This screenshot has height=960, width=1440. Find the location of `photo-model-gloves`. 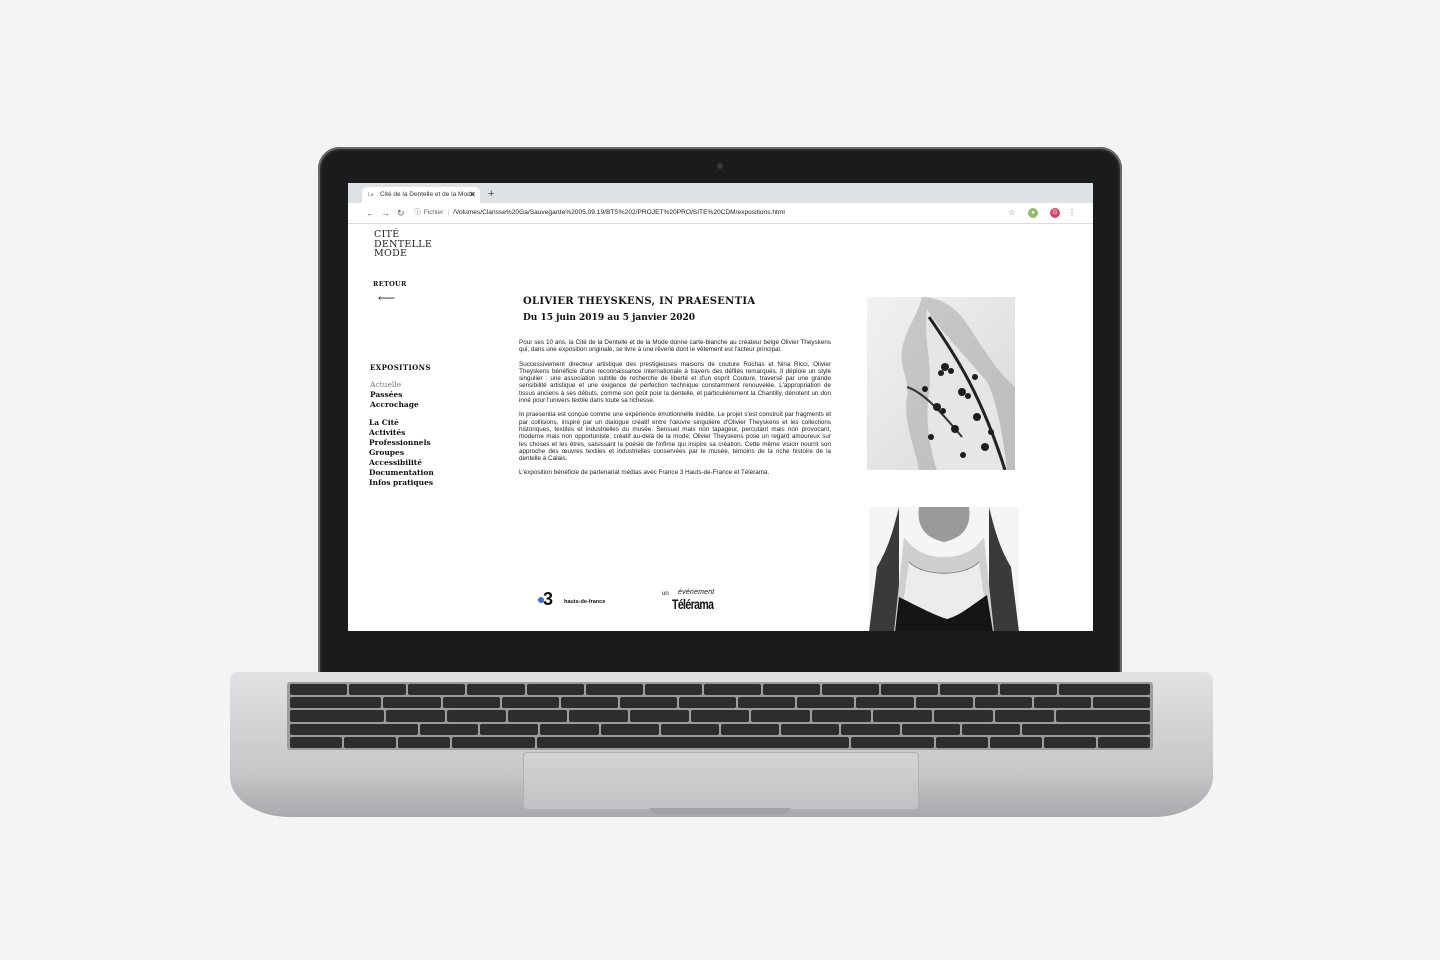

photo-model-gloves is located at coordinates (944, 569).